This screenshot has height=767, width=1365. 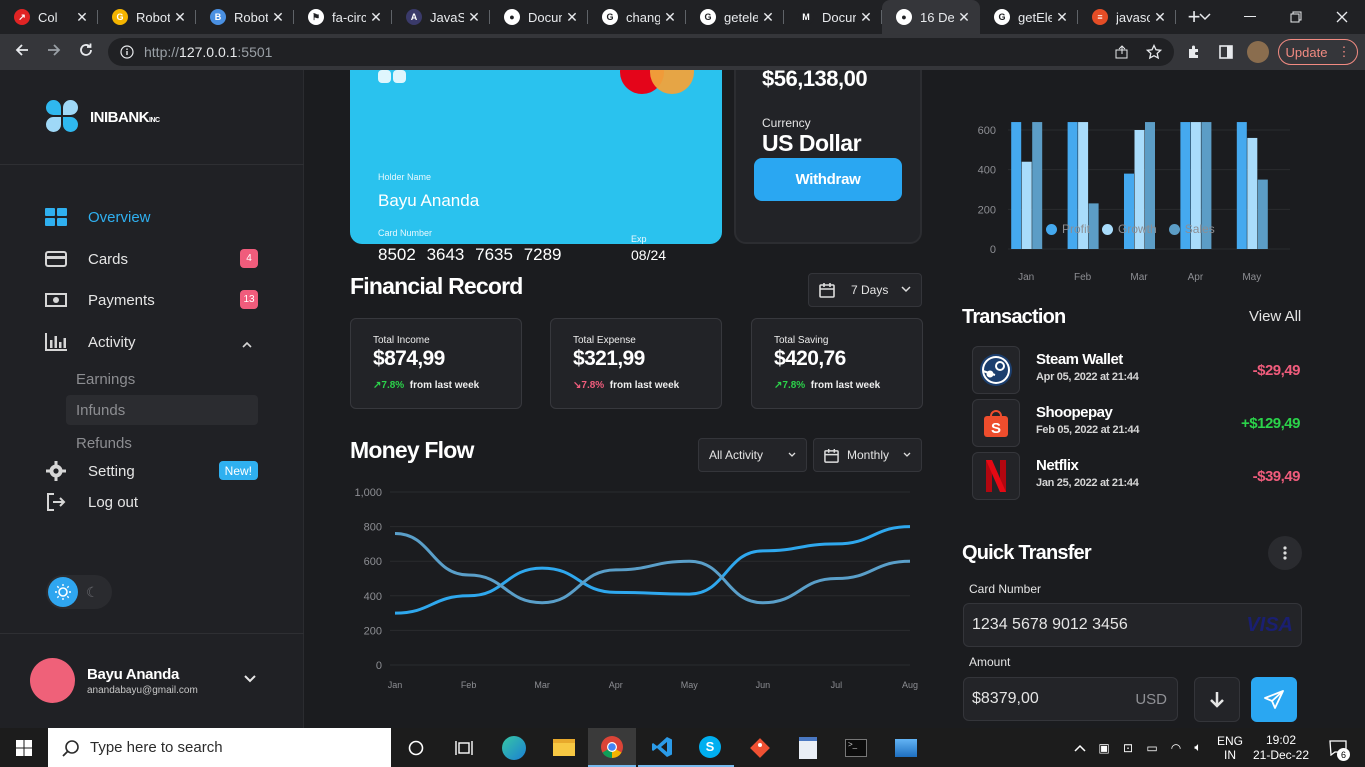 What do you see at coordinates (931, 17) in the screenshot?
I see `browser-tab: ● 16 Dec✕` at bounding box center [931, 17].